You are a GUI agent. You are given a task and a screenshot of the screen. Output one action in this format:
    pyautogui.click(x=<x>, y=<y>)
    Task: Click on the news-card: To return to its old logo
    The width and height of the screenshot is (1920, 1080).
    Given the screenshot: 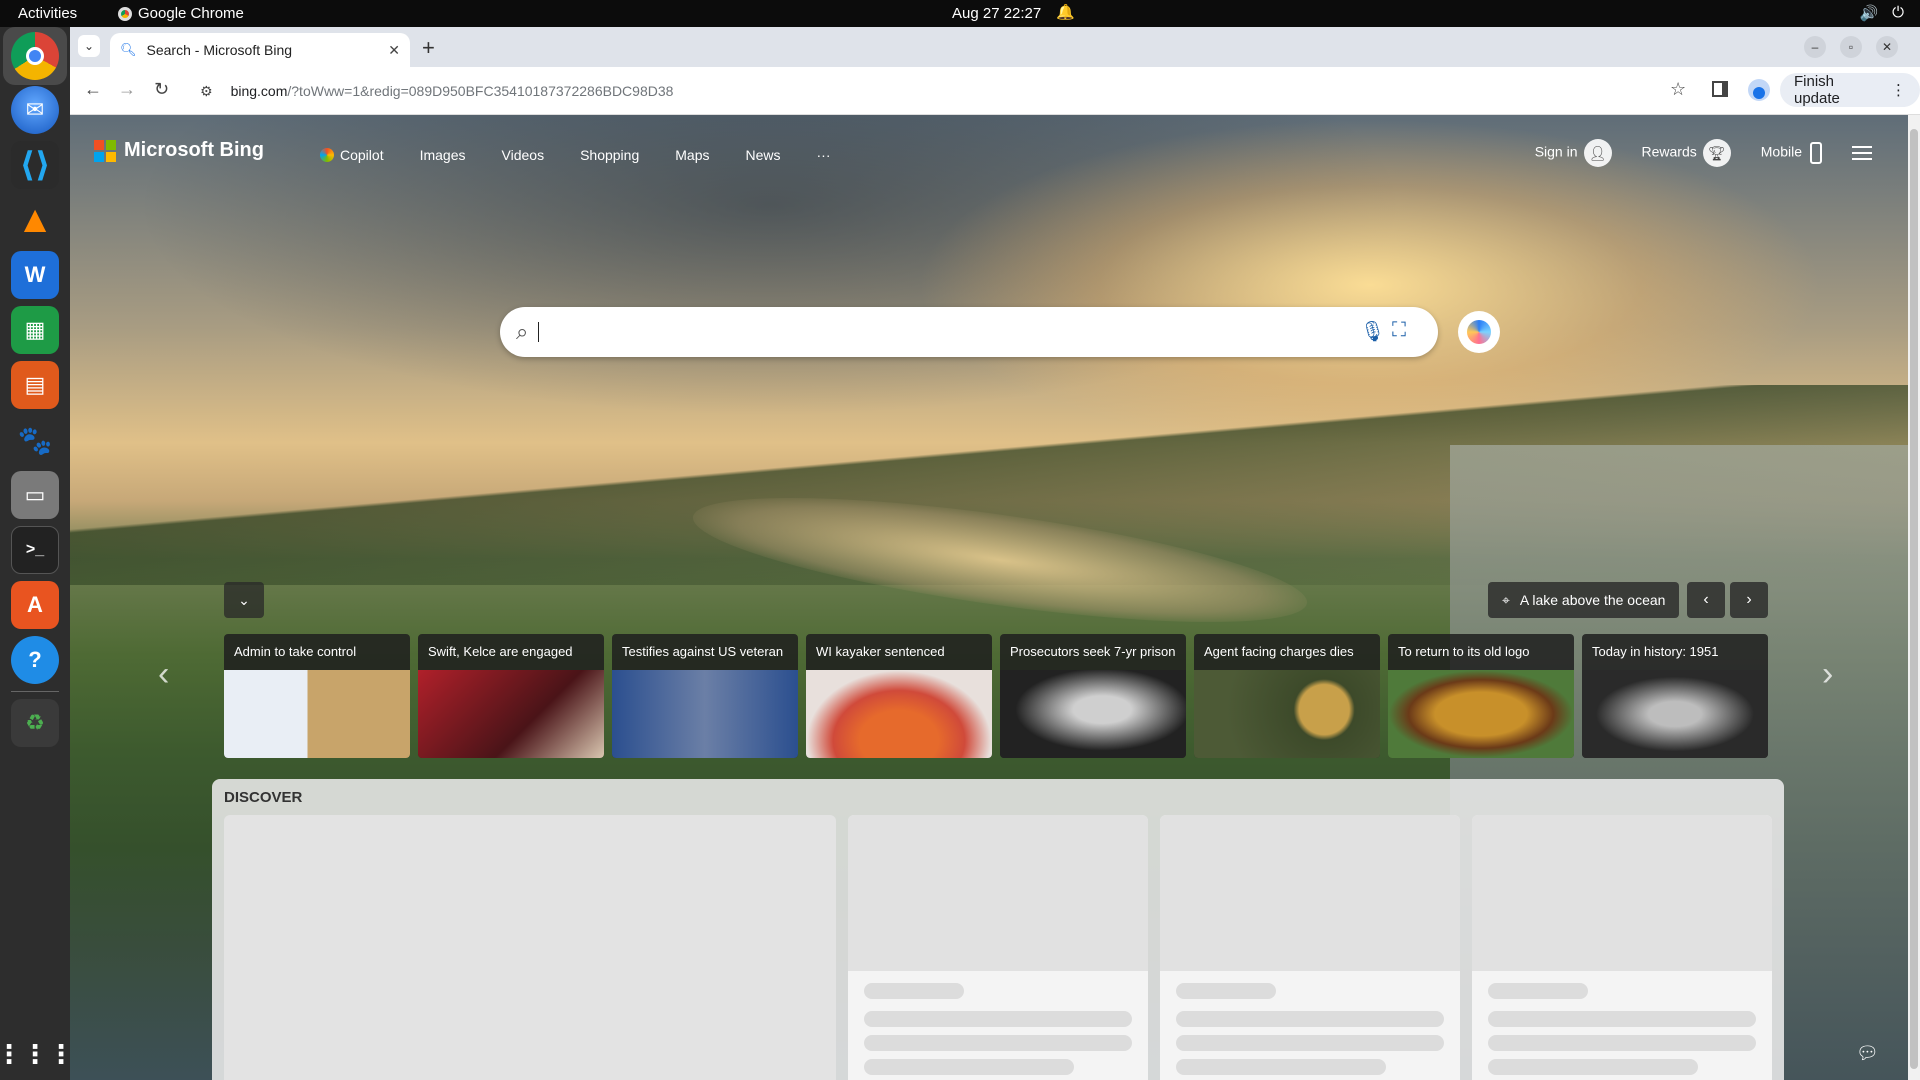 What is the action you would take?
    pyautogui.click(x=1481, y=696)
    